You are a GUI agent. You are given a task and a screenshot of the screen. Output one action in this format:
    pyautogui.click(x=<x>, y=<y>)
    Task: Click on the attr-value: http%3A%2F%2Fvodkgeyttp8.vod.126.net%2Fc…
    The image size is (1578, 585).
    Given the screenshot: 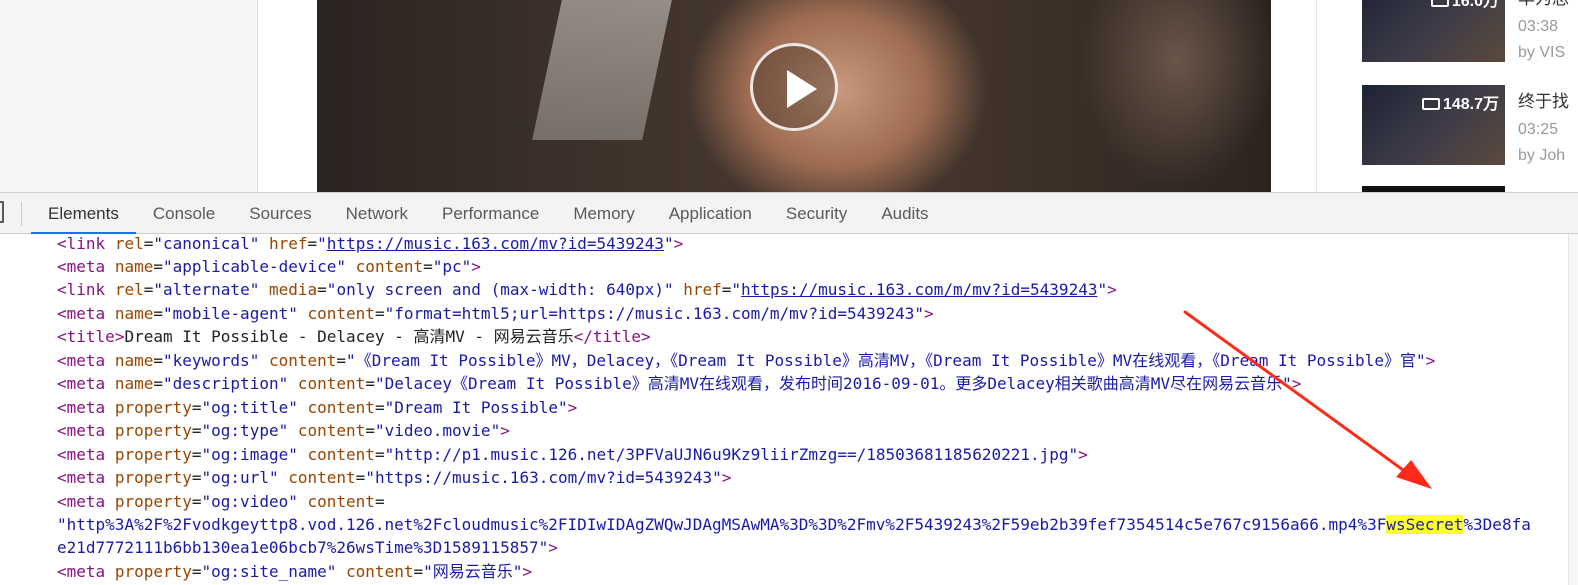 What is the action you would take?
    pyautogui.click(x=726, y=524)
    